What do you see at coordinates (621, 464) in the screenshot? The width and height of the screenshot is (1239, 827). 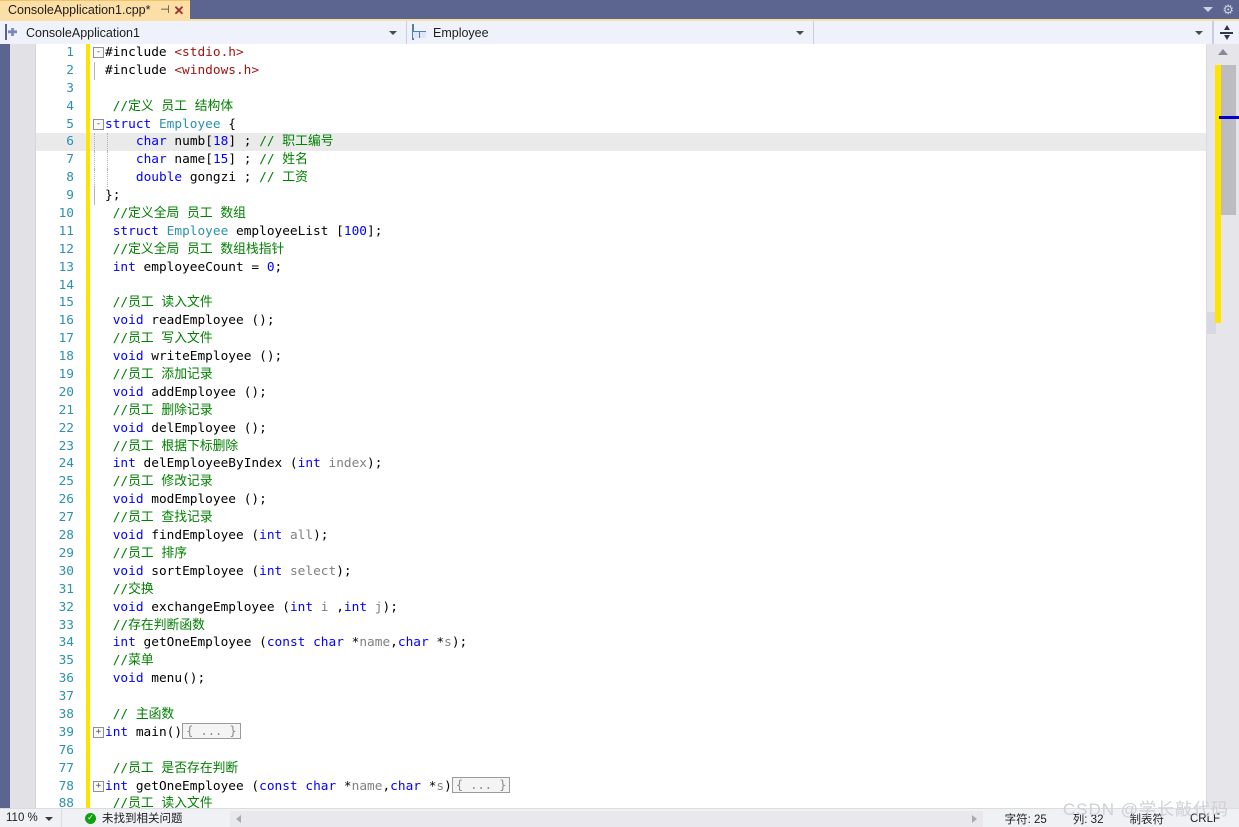 I see `code-line: 24 int delEmployeeByIndex (int index);` at bounding box center [621, 464].